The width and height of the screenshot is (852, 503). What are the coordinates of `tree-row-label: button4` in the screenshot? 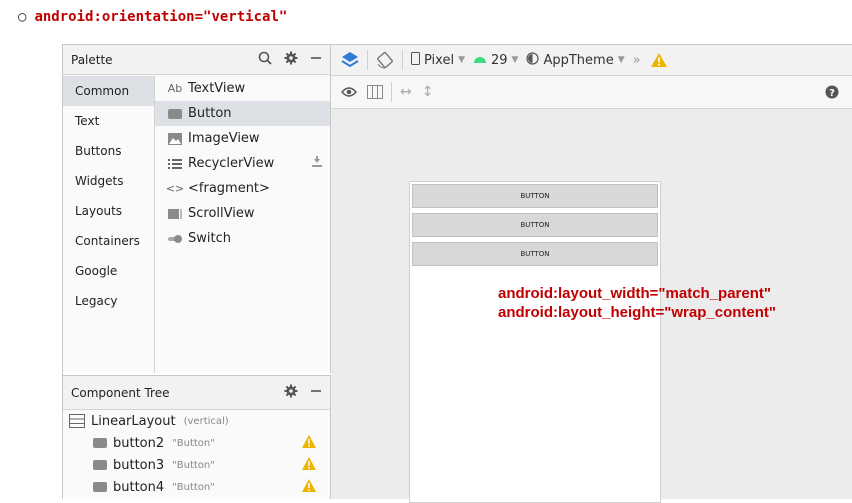 It's located at (139, 487).